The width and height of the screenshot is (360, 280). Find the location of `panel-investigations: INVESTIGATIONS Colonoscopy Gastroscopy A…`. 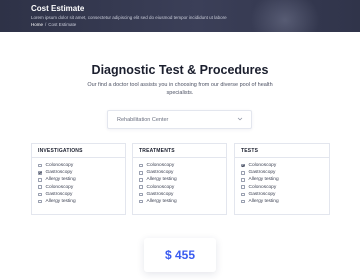

panel-investigations: INVESTIGATIONS Colonoscopy Gastroscopy A… is located at coordinates (78, 179).